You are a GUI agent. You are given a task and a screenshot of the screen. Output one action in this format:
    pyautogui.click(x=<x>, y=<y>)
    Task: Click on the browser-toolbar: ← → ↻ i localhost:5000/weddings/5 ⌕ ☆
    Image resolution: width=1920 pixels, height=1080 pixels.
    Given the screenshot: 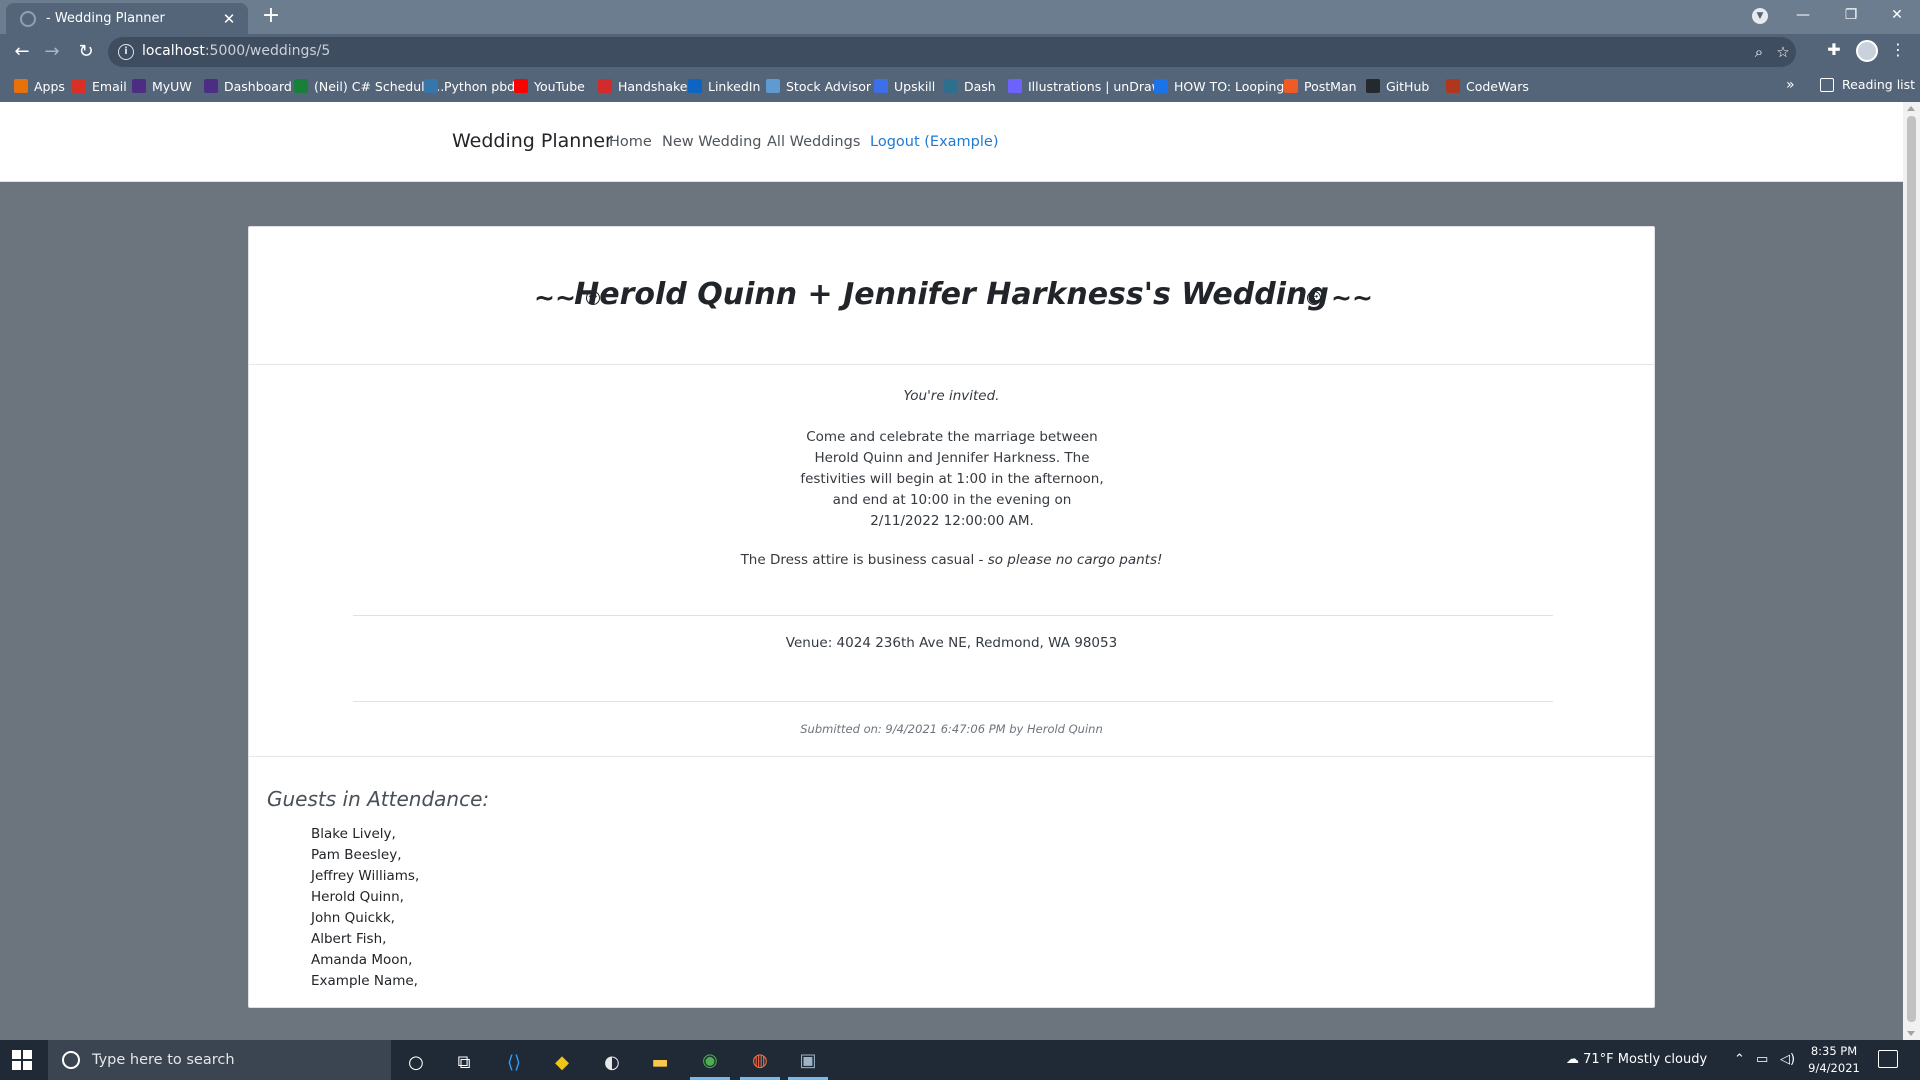 What is the action you would take?
    pyautogui.click(x=960, y=52)
    